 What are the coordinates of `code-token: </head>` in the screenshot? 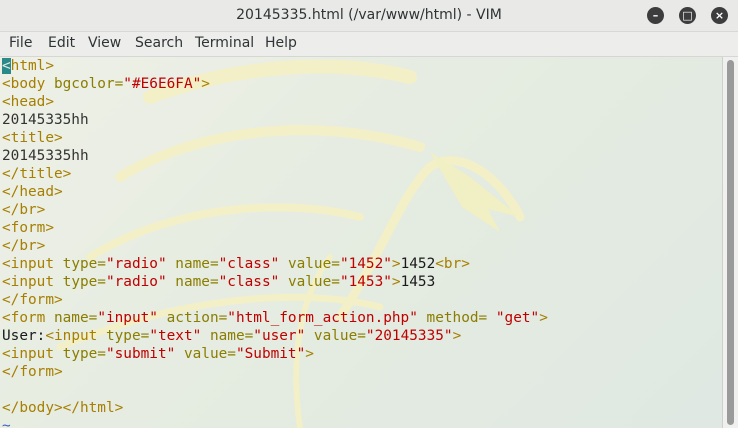 It's located at (32, 192).